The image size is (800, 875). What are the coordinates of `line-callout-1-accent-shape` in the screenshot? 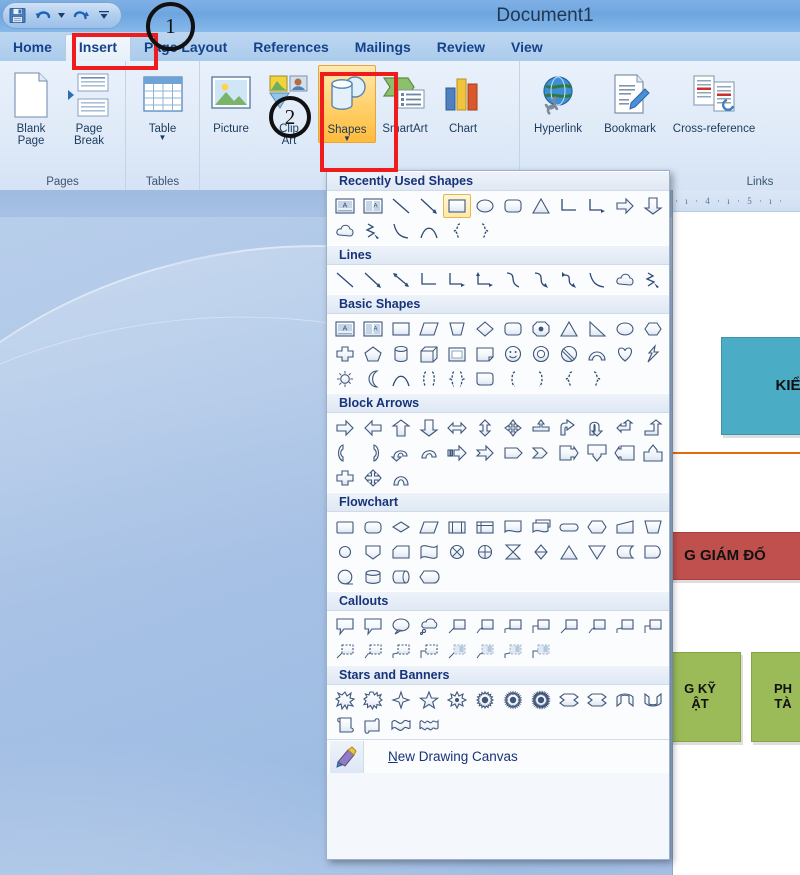 It's located at (345, 651).